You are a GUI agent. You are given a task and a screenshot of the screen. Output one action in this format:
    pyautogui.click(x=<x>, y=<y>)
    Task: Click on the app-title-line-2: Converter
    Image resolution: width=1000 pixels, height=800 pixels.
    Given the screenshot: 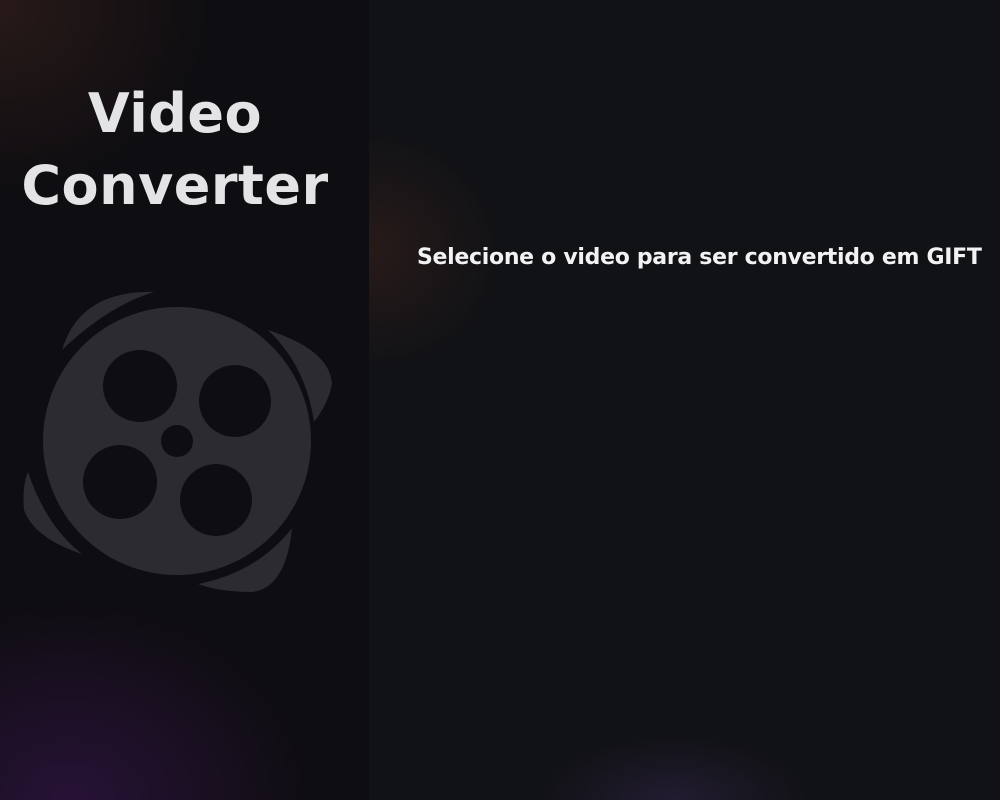 What is the action you would take?
    pyautogui.click(x=175, y=185)
    